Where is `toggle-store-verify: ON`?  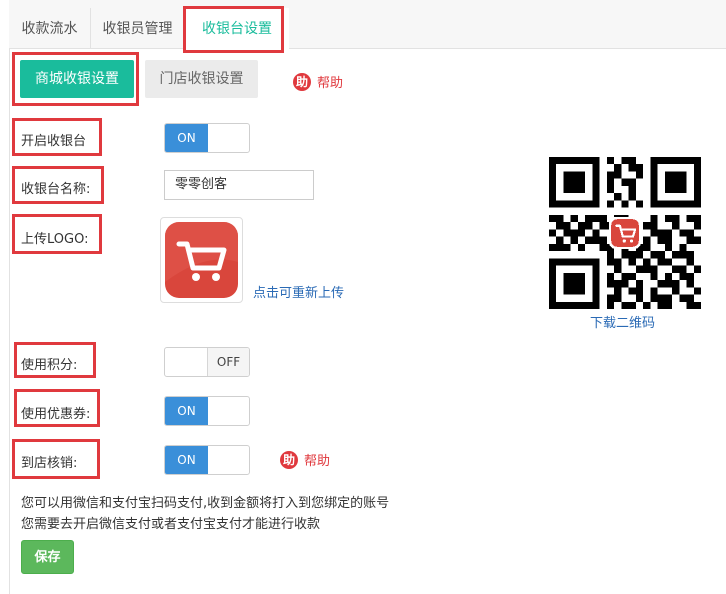
toggle-store-verify: ON is located at coordinates (207, 460).